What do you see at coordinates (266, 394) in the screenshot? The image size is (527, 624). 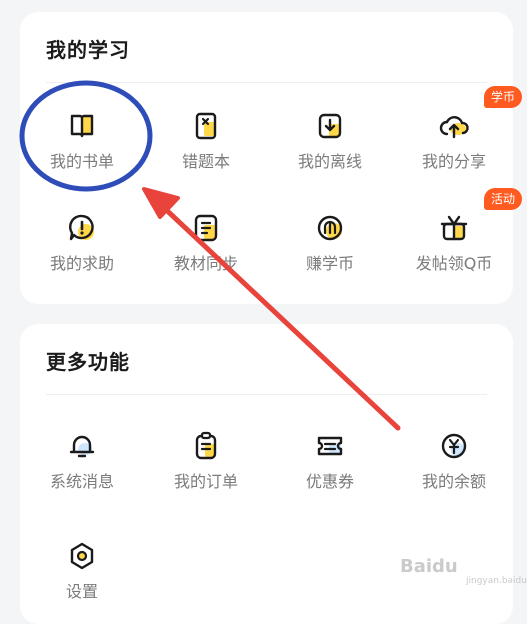 I see `more-divider` at bounding box center [266, 394].